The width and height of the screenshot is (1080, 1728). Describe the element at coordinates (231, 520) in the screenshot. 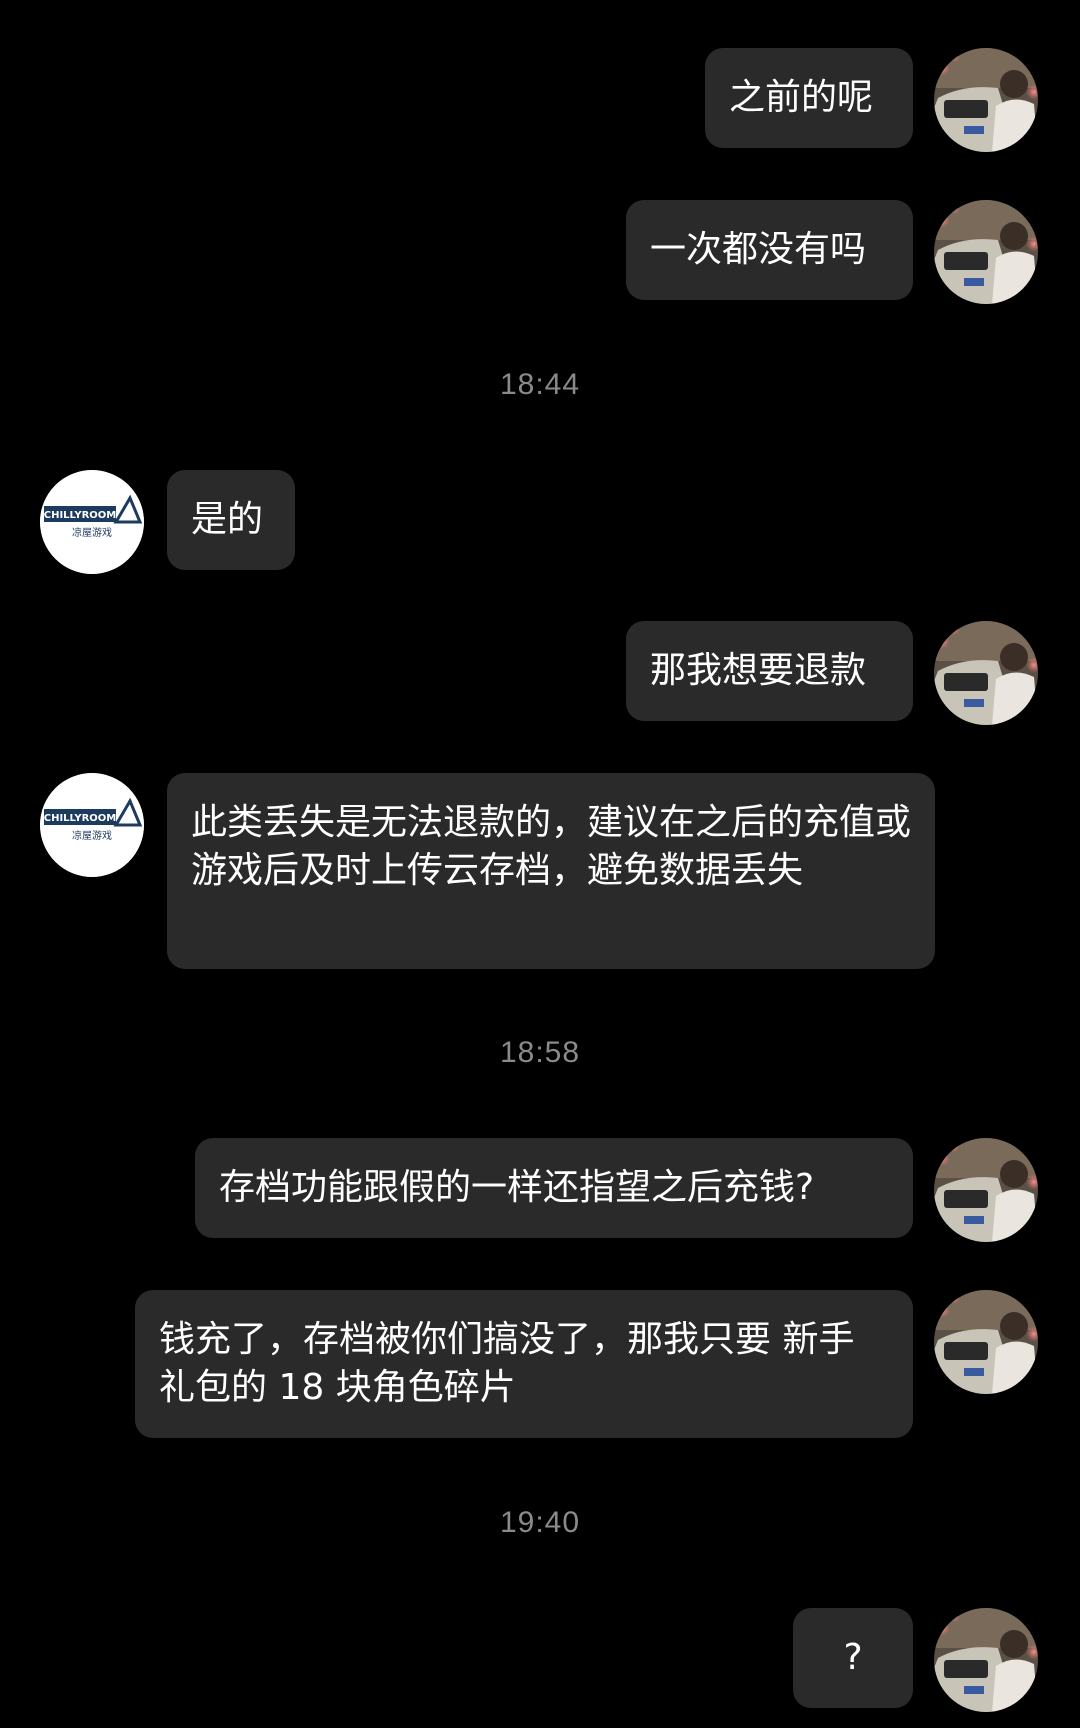

I see `message-bubble: 是的` at that location.